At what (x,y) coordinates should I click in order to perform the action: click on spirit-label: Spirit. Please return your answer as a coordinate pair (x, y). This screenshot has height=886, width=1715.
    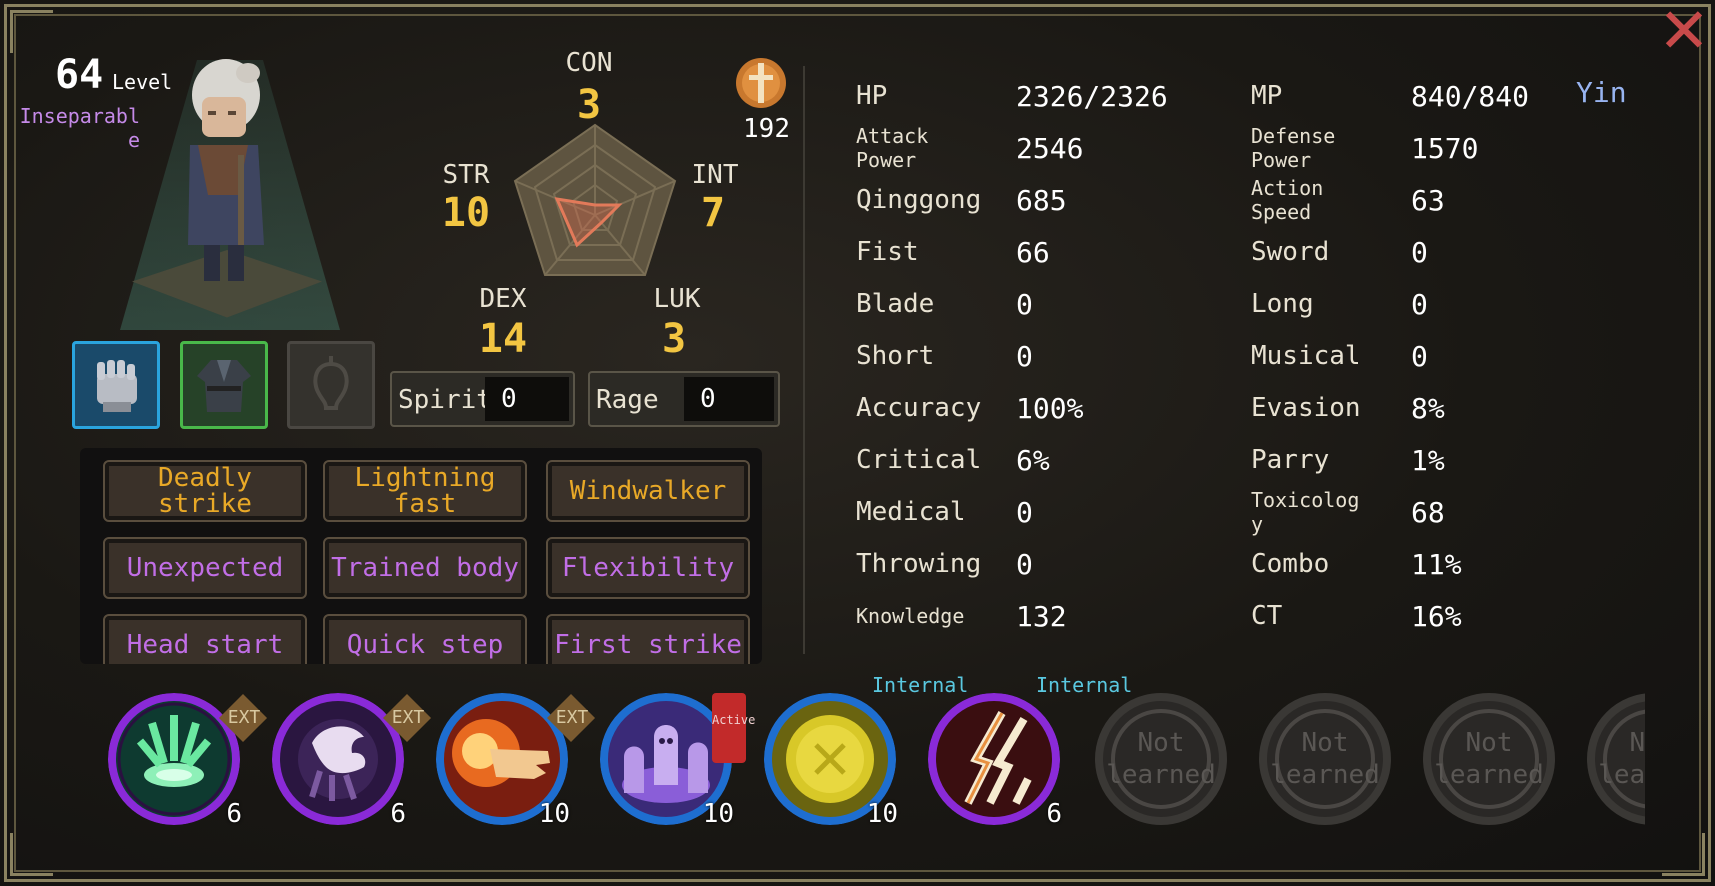
    Looking at the image, I should click on (445, 400).